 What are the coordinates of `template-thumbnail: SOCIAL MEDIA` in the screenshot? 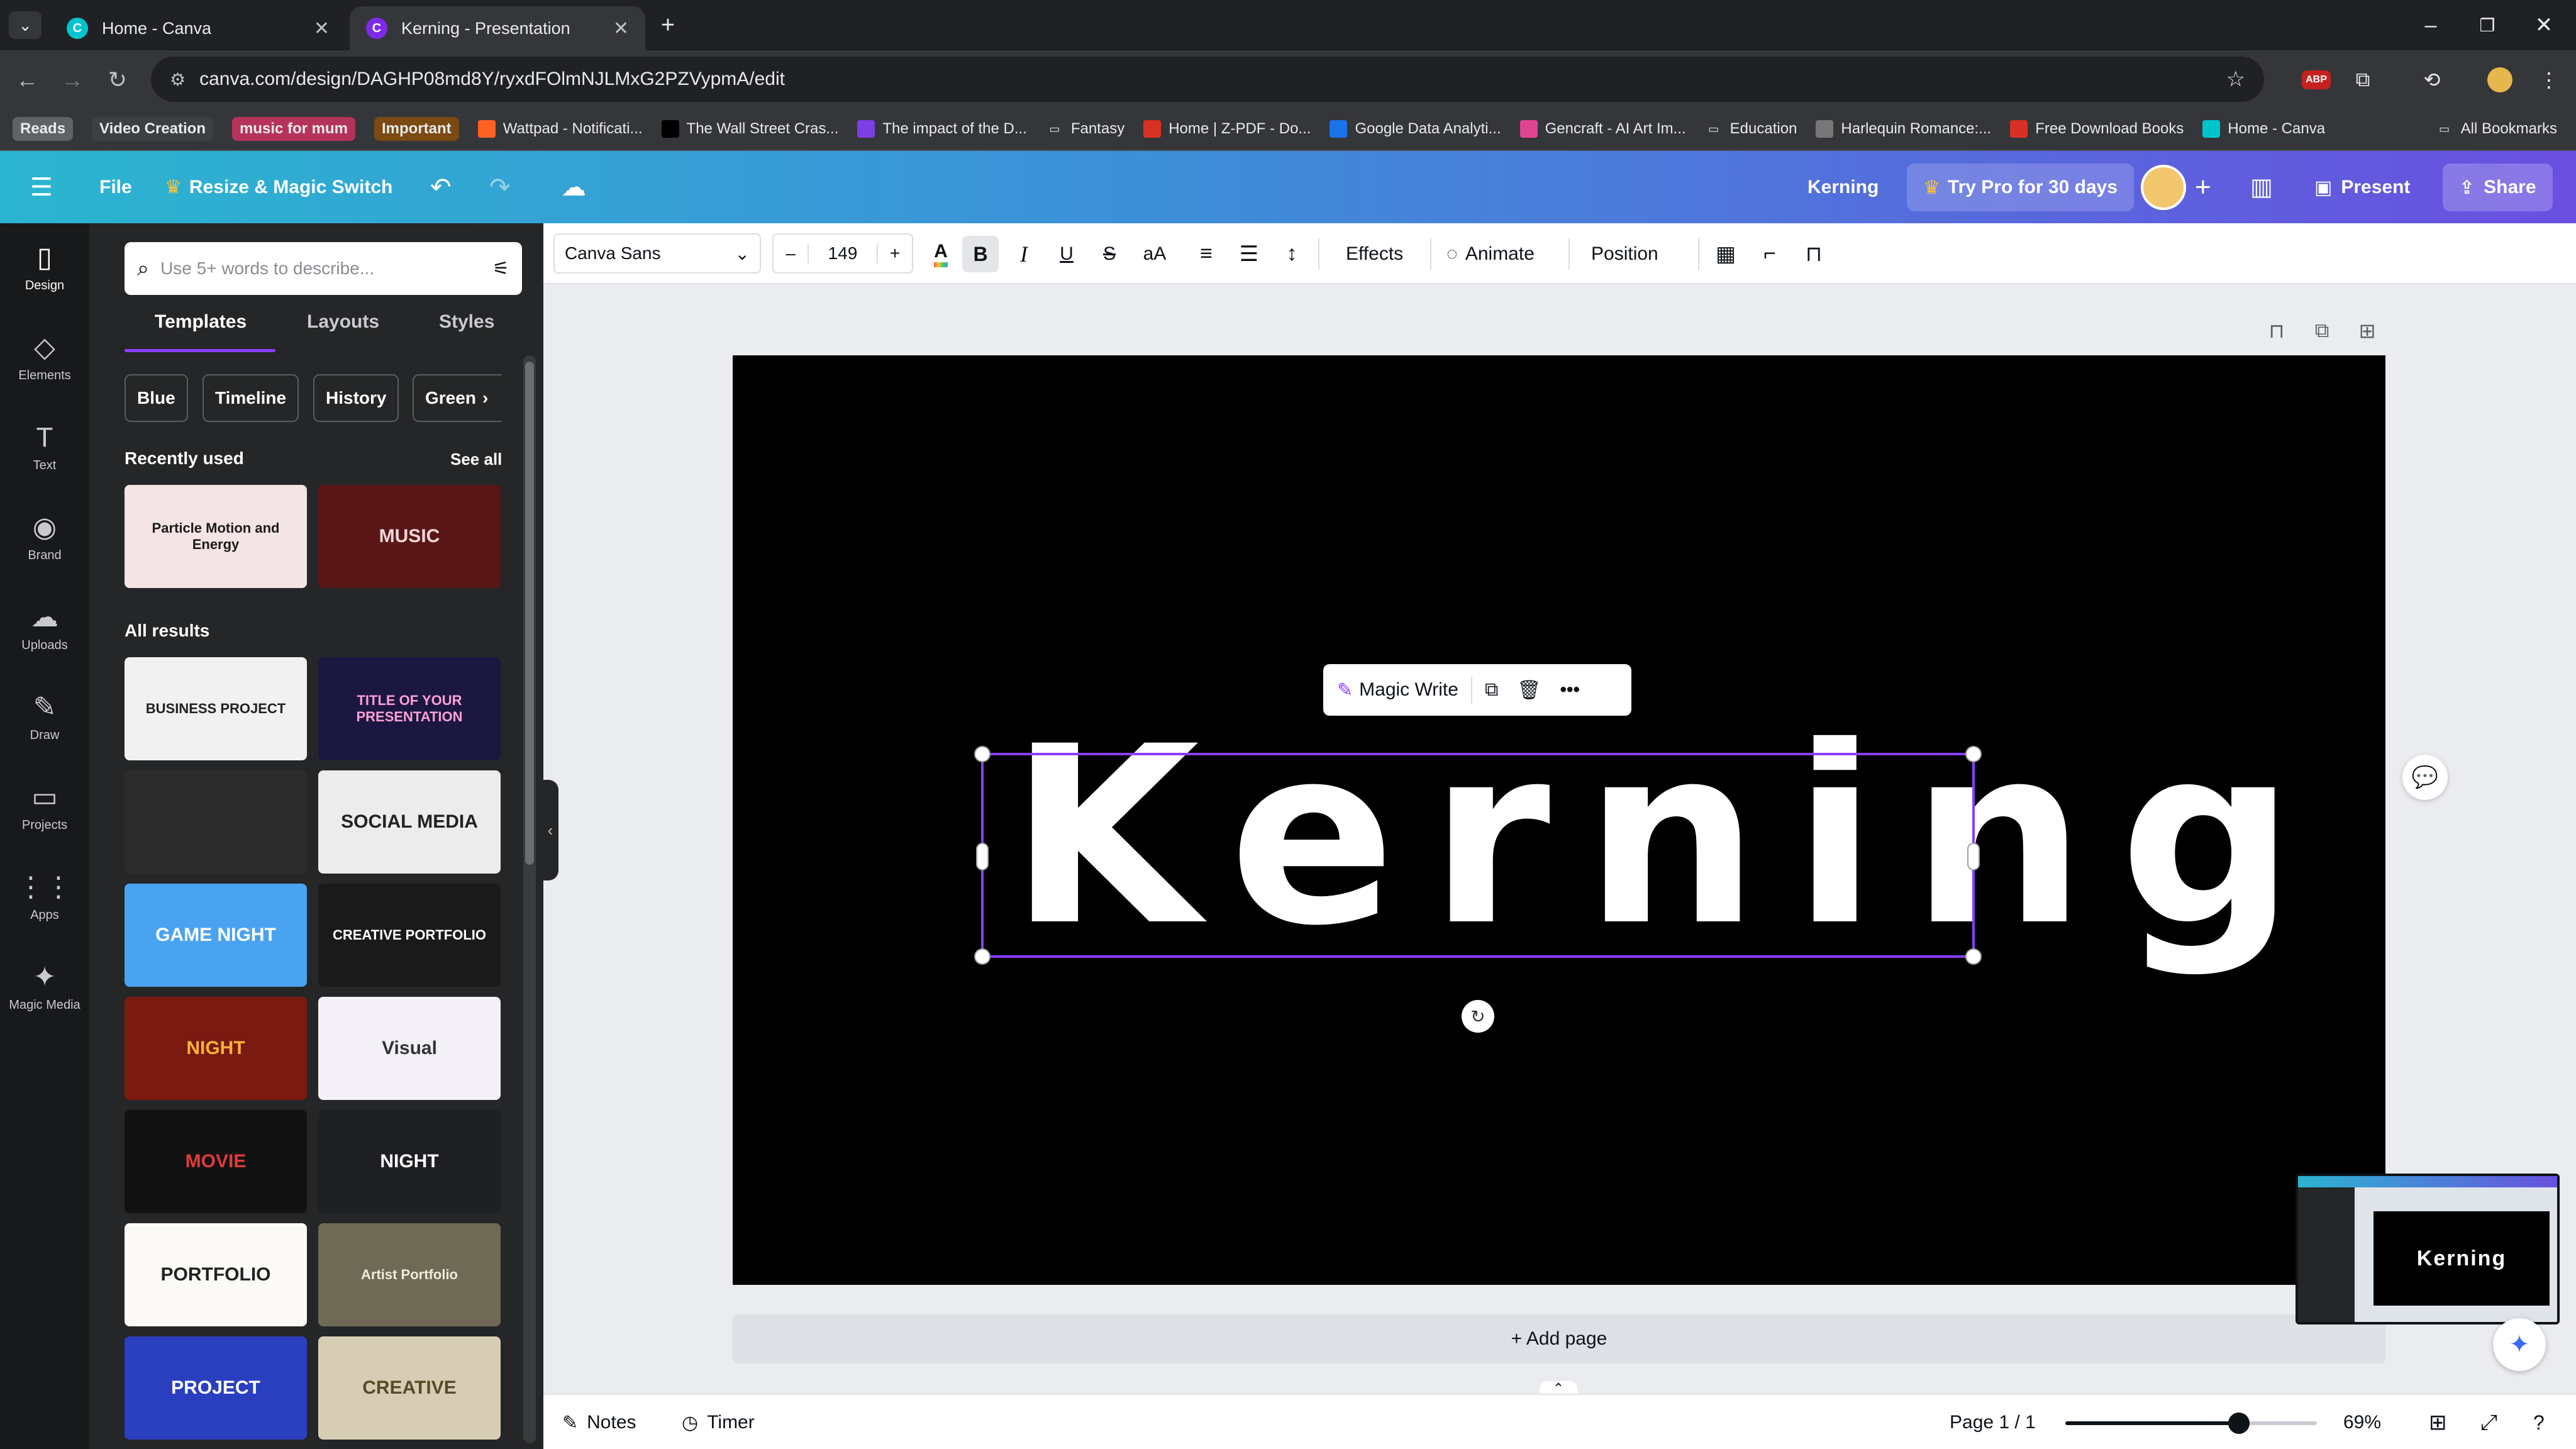 It's located at (409, 822).